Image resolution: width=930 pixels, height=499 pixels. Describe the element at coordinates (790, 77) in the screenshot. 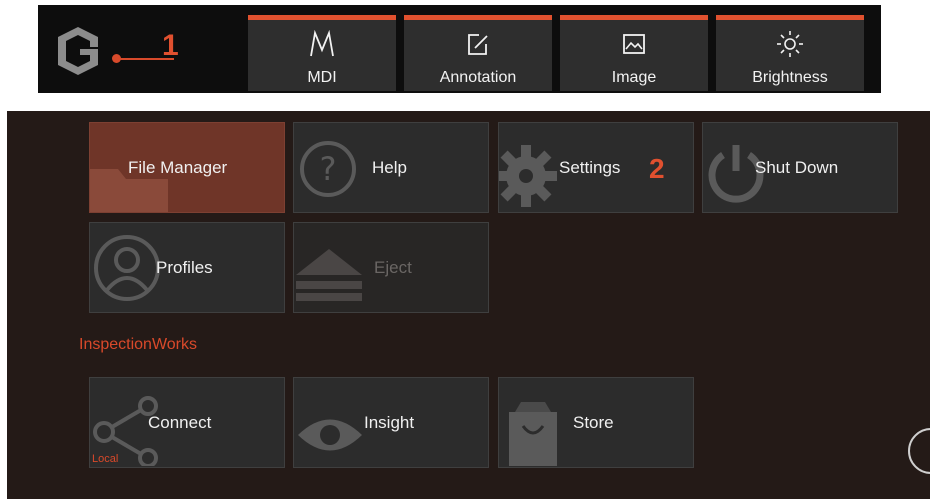

I see `brightness-label: Brightness` at that location.